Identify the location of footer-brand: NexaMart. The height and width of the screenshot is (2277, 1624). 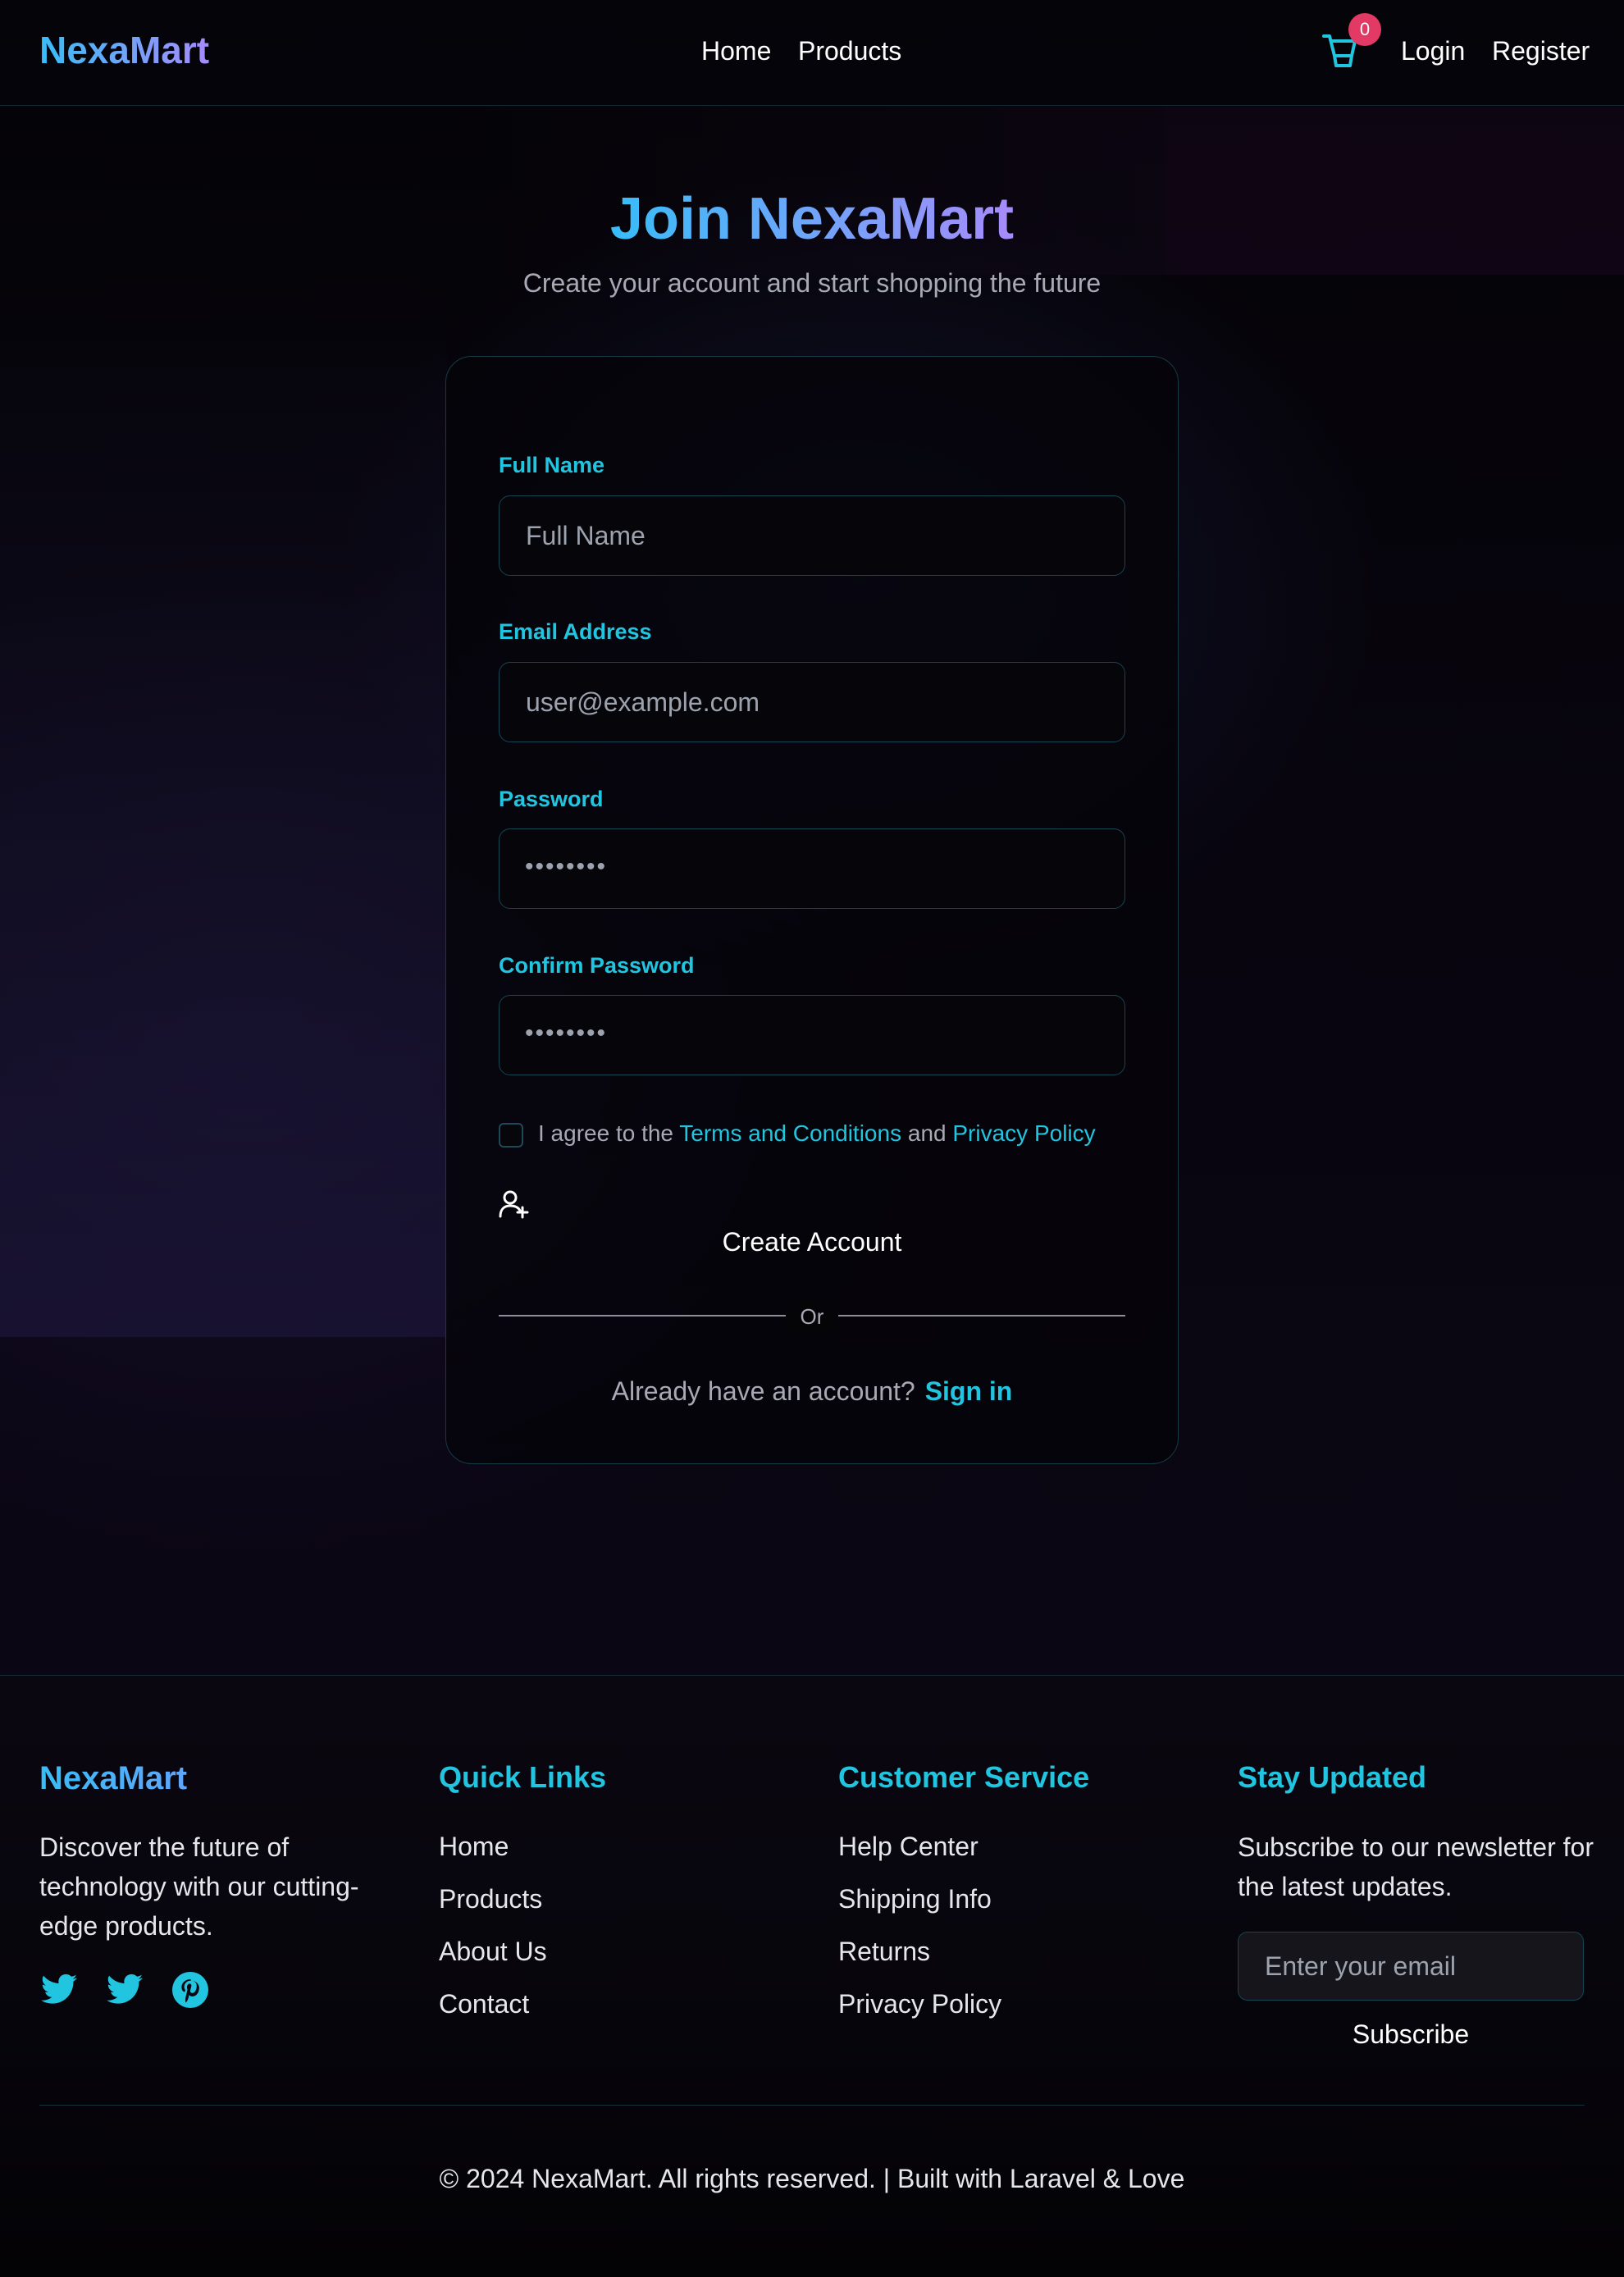
(113, 1778).